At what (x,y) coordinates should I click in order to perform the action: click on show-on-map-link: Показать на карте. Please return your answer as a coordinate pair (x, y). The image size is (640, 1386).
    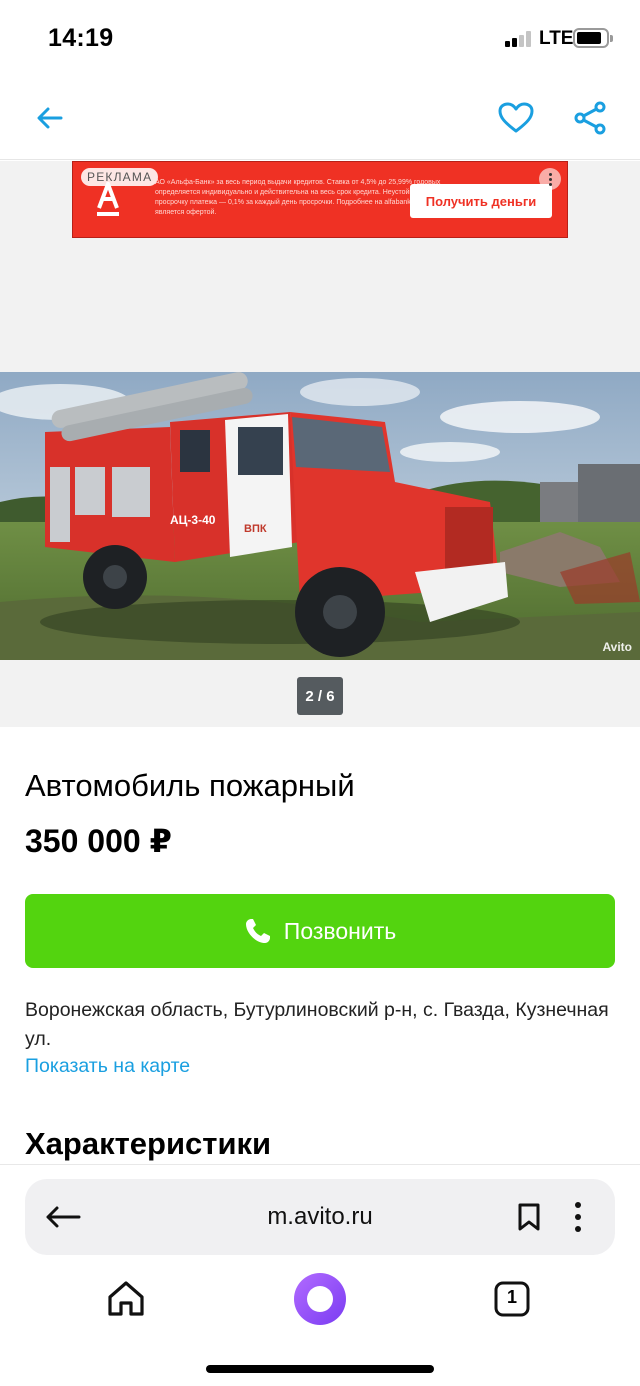
    Looking at the image, I should click on (107, 1066).